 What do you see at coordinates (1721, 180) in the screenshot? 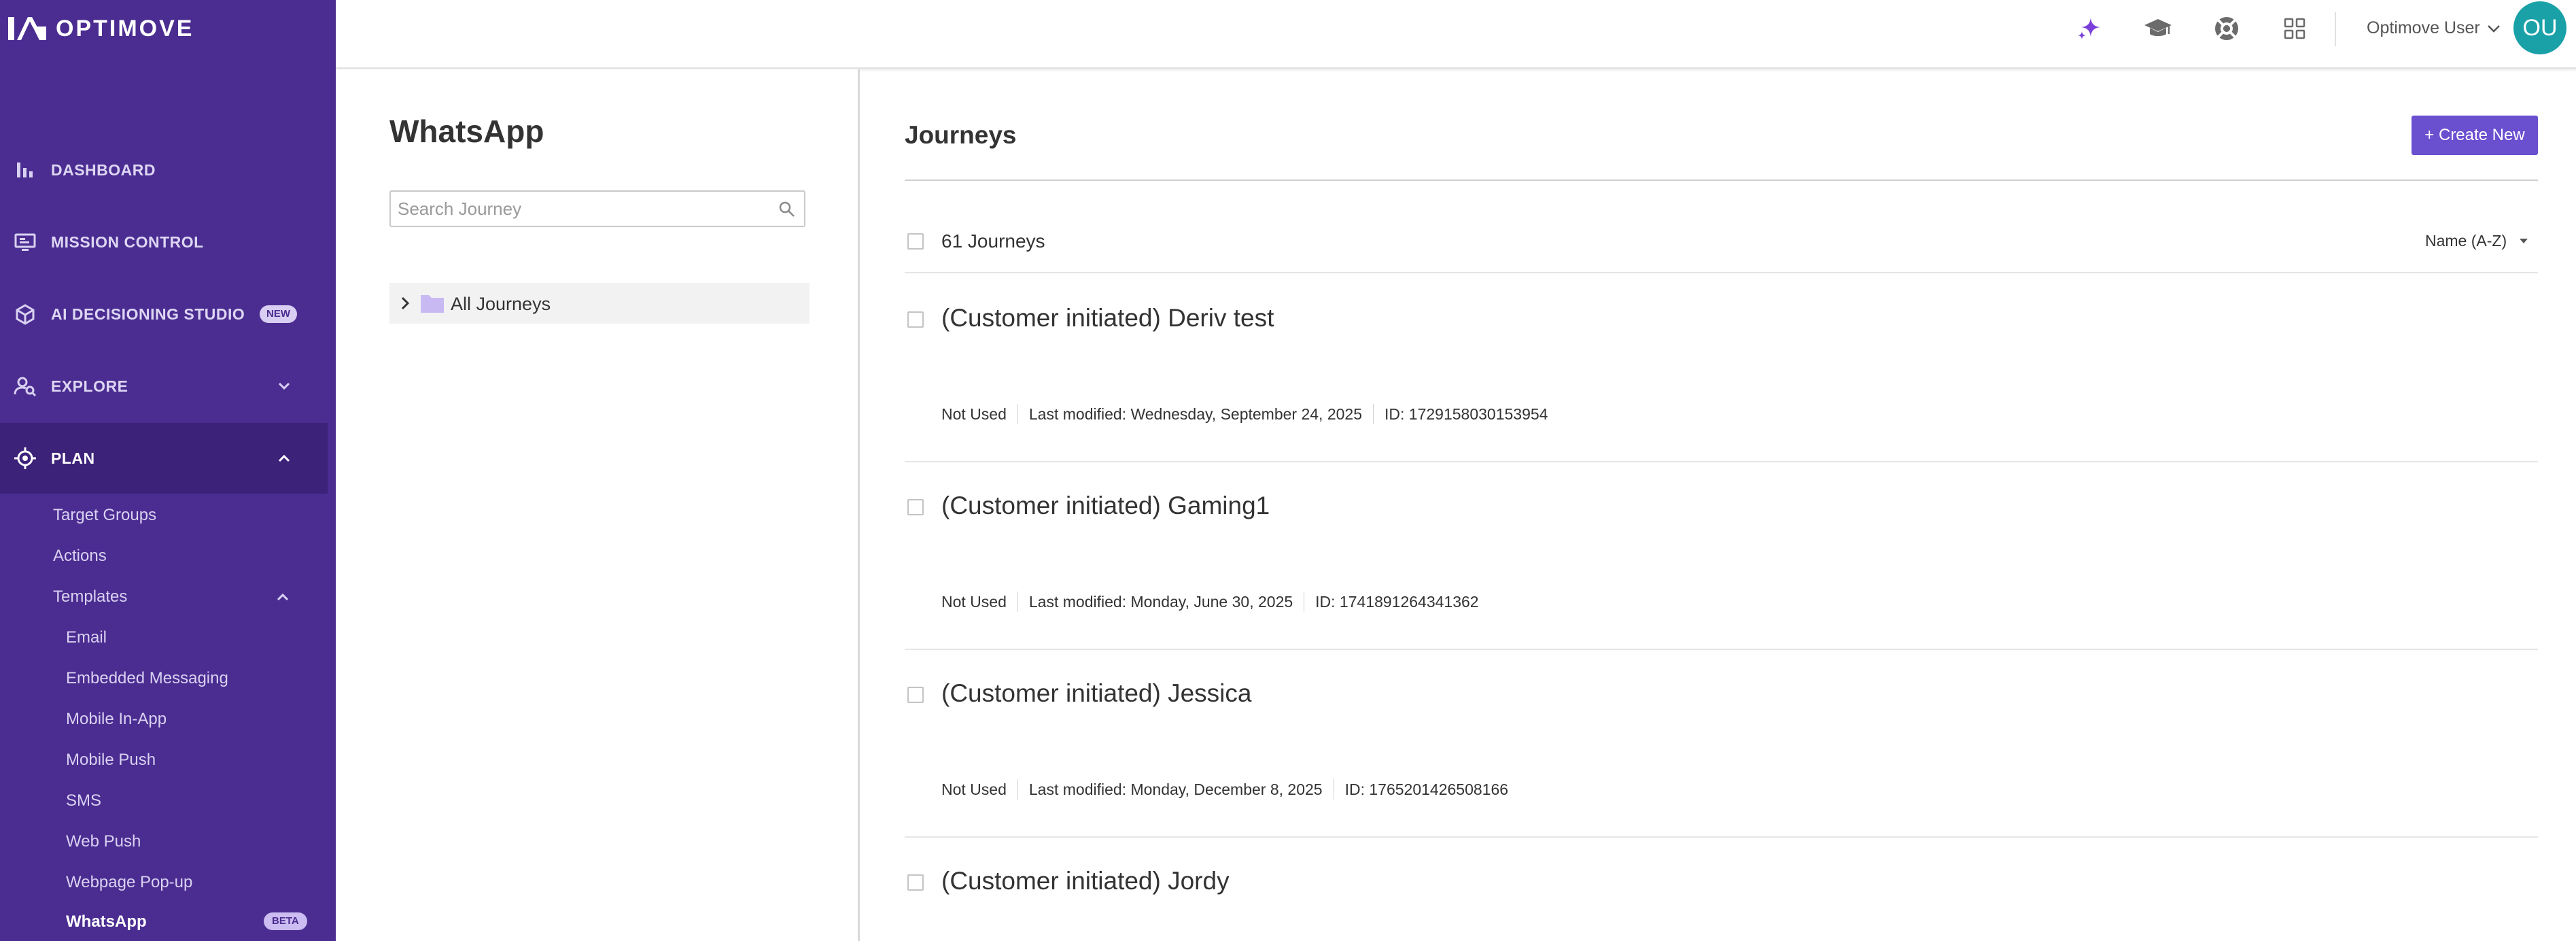
I see `title-divider` at bounding box center [1721, 180].